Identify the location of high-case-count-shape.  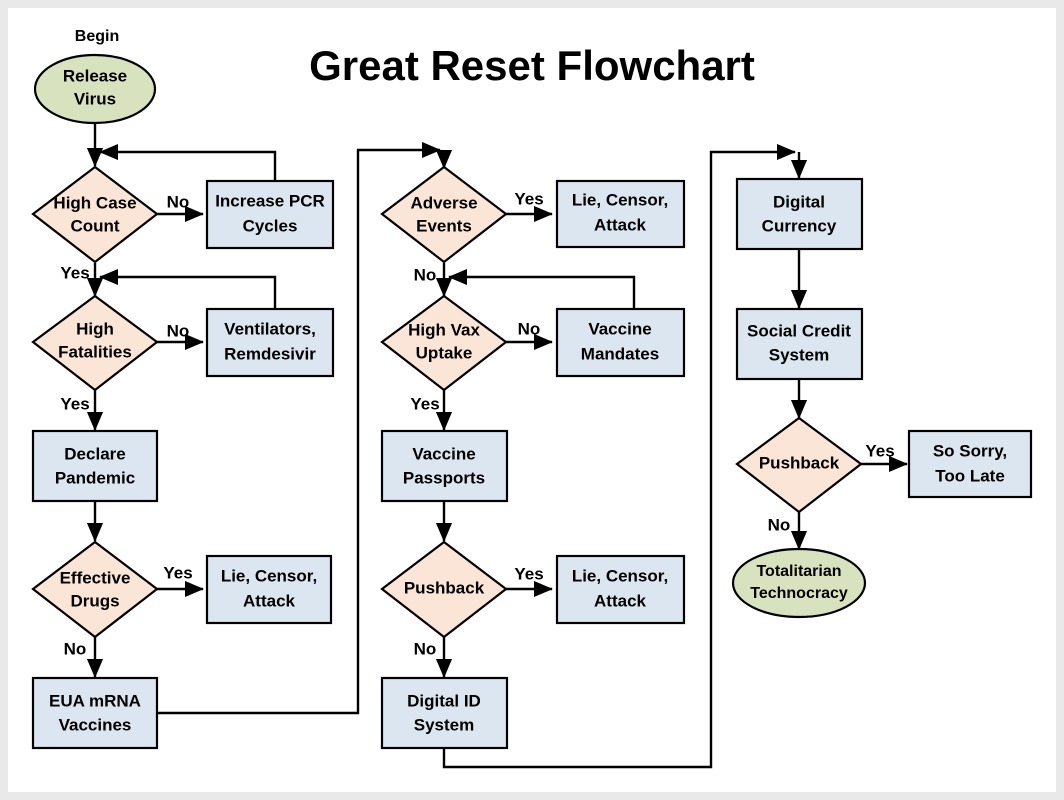
(95, 214).